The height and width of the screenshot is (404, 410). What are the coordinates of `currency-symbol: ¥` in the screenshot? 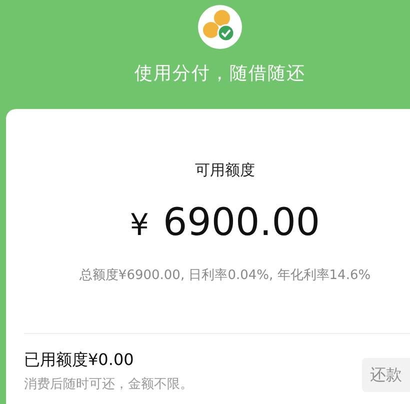 It's located at (139, 225).